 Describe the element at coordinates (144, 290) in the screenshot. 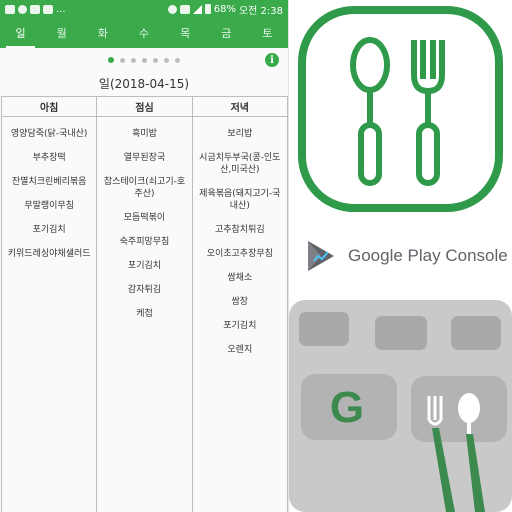

I see `meal-item: 감자튀김` at that location.